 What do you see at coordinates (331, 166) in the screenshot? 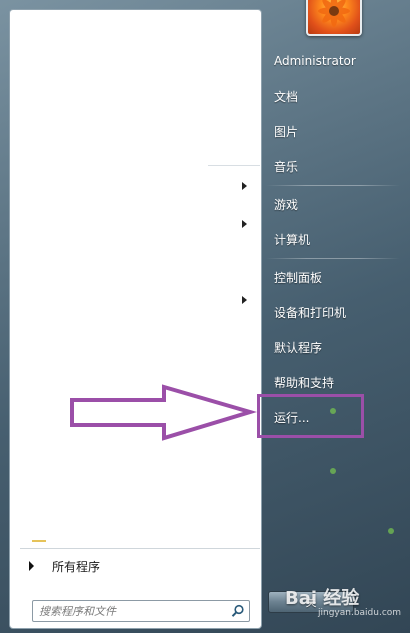
I see `music-link: 音乐` at bounding box center [331, 166].